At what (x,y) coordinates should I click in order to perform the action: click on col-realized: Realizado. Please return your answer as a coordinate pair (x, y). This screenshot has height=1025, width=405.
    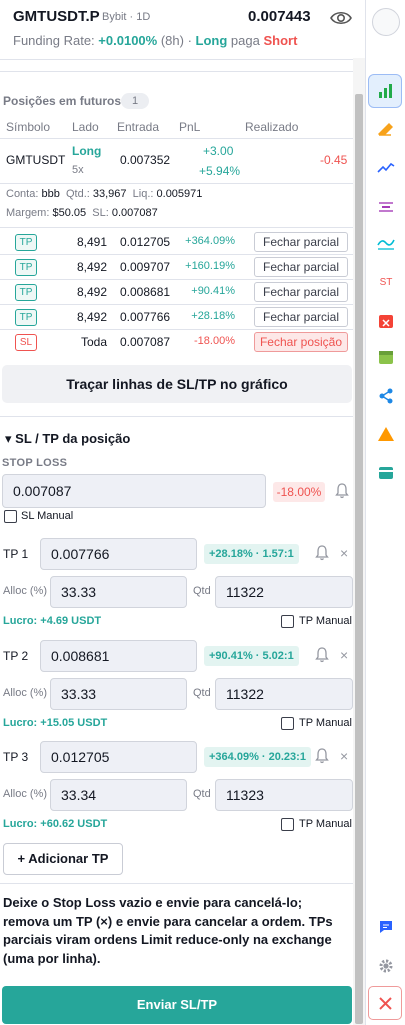
    Looking at the image, I should click on (272, 127).